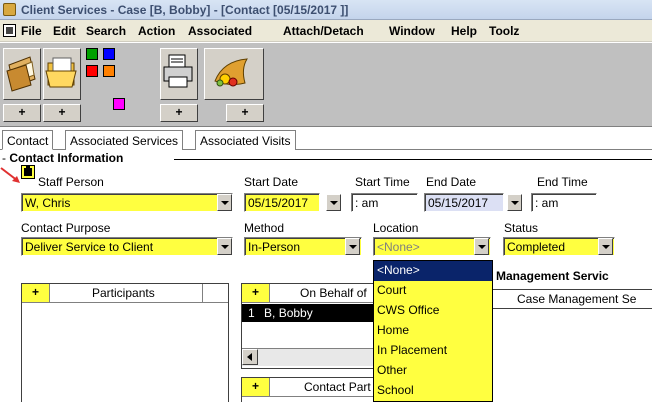 This screenshot has width=652, height=402. I want to click on open-folder-icon, so click(61, 72).